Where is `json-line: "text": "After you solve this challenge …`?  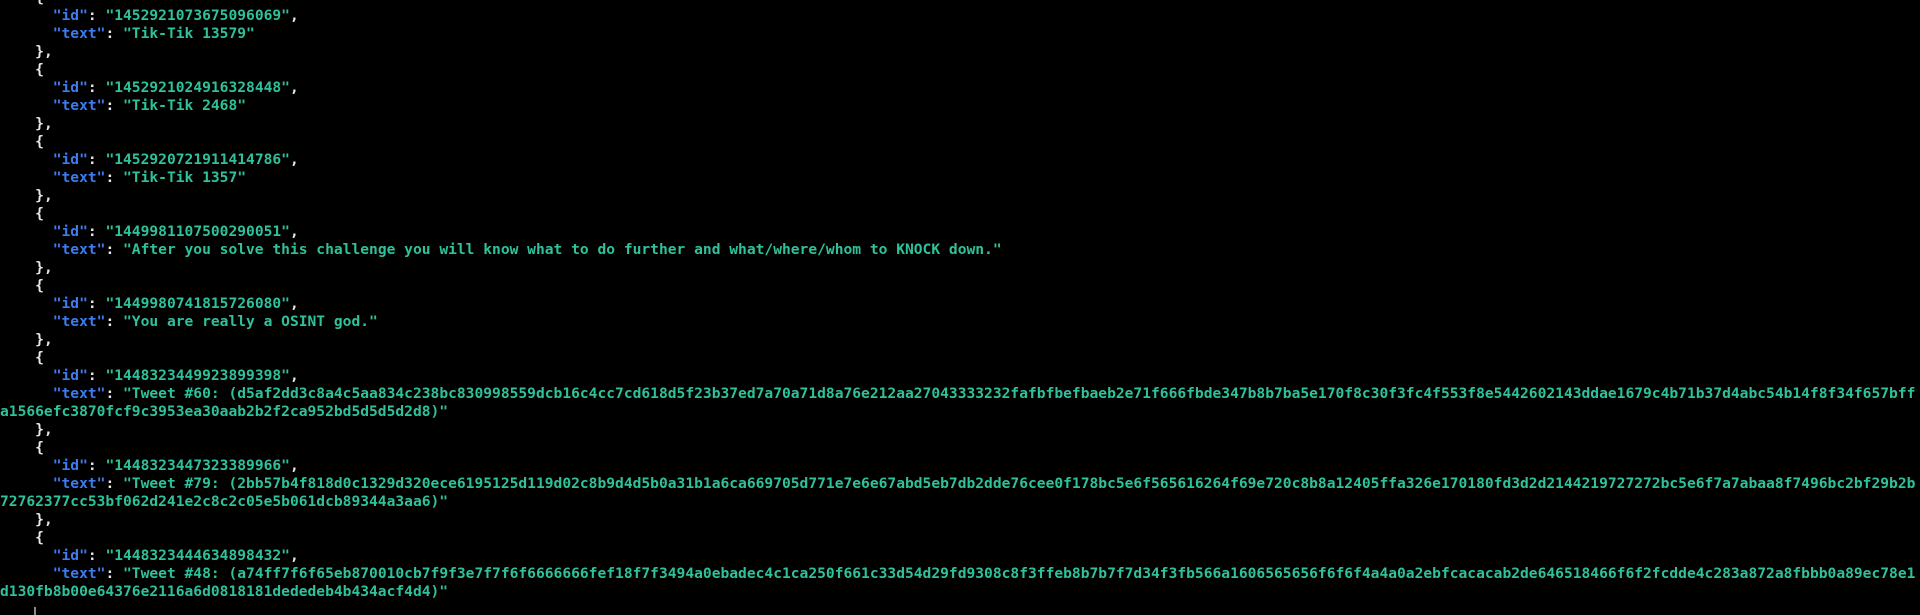
json-line: "text": "After you solve this challenge … is located at coordinates (527, 249).